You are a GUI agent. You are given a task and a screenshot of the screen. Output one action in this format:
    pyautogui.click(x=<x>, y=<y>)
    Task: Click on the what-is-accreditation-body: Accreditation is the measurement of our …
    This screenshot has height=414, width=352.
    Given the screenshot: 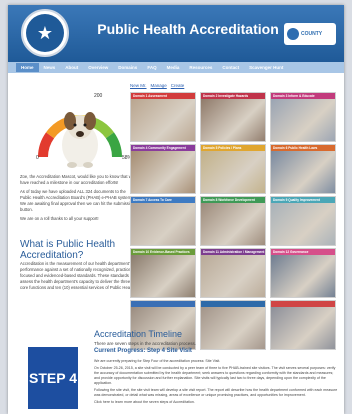 What is the action you would take?
    pyautogui.click(x=78, y=275)
    